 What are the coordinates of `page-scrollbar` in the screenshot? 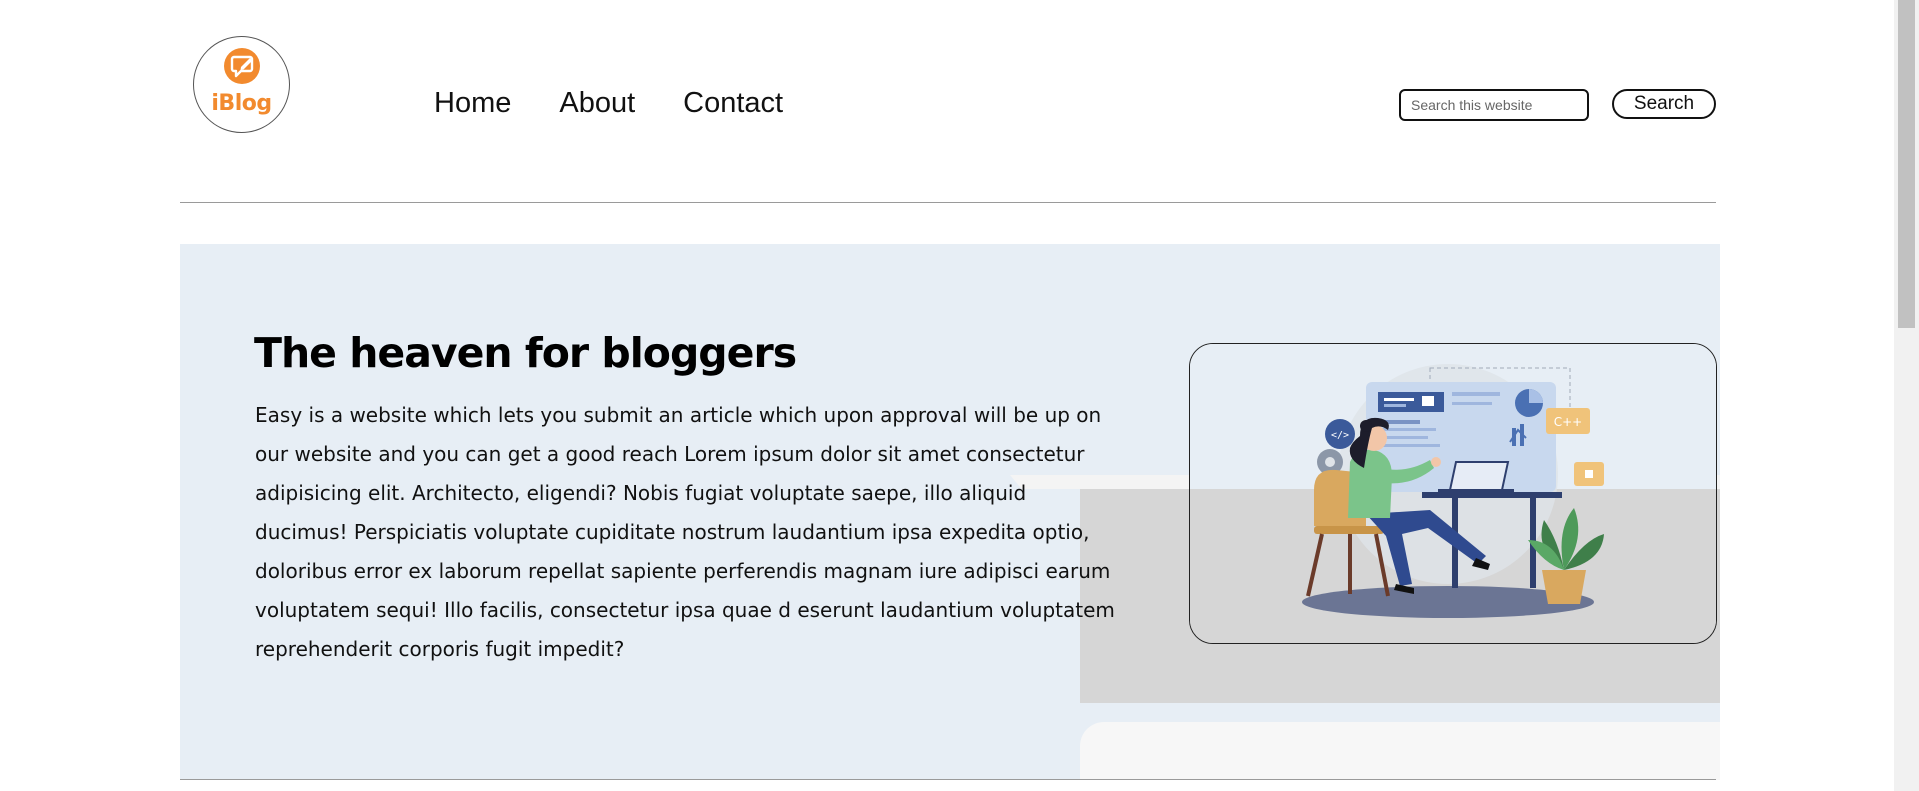 It's located at (1906, 395).